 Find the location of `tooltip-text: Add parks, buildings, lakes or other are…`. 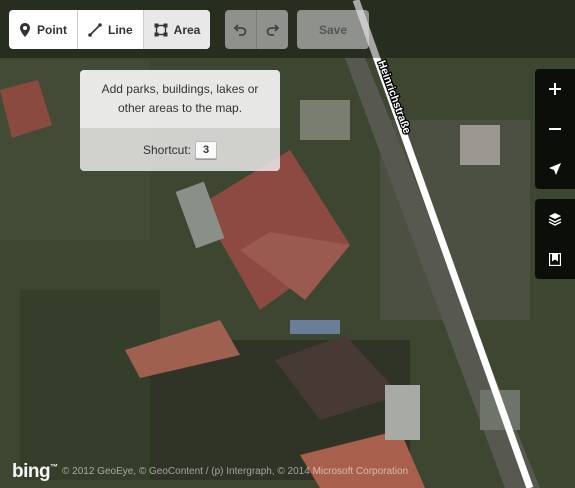

tooltip-text: Add parks, buildings, lakes or other are… is located at coordinates (180, 99).